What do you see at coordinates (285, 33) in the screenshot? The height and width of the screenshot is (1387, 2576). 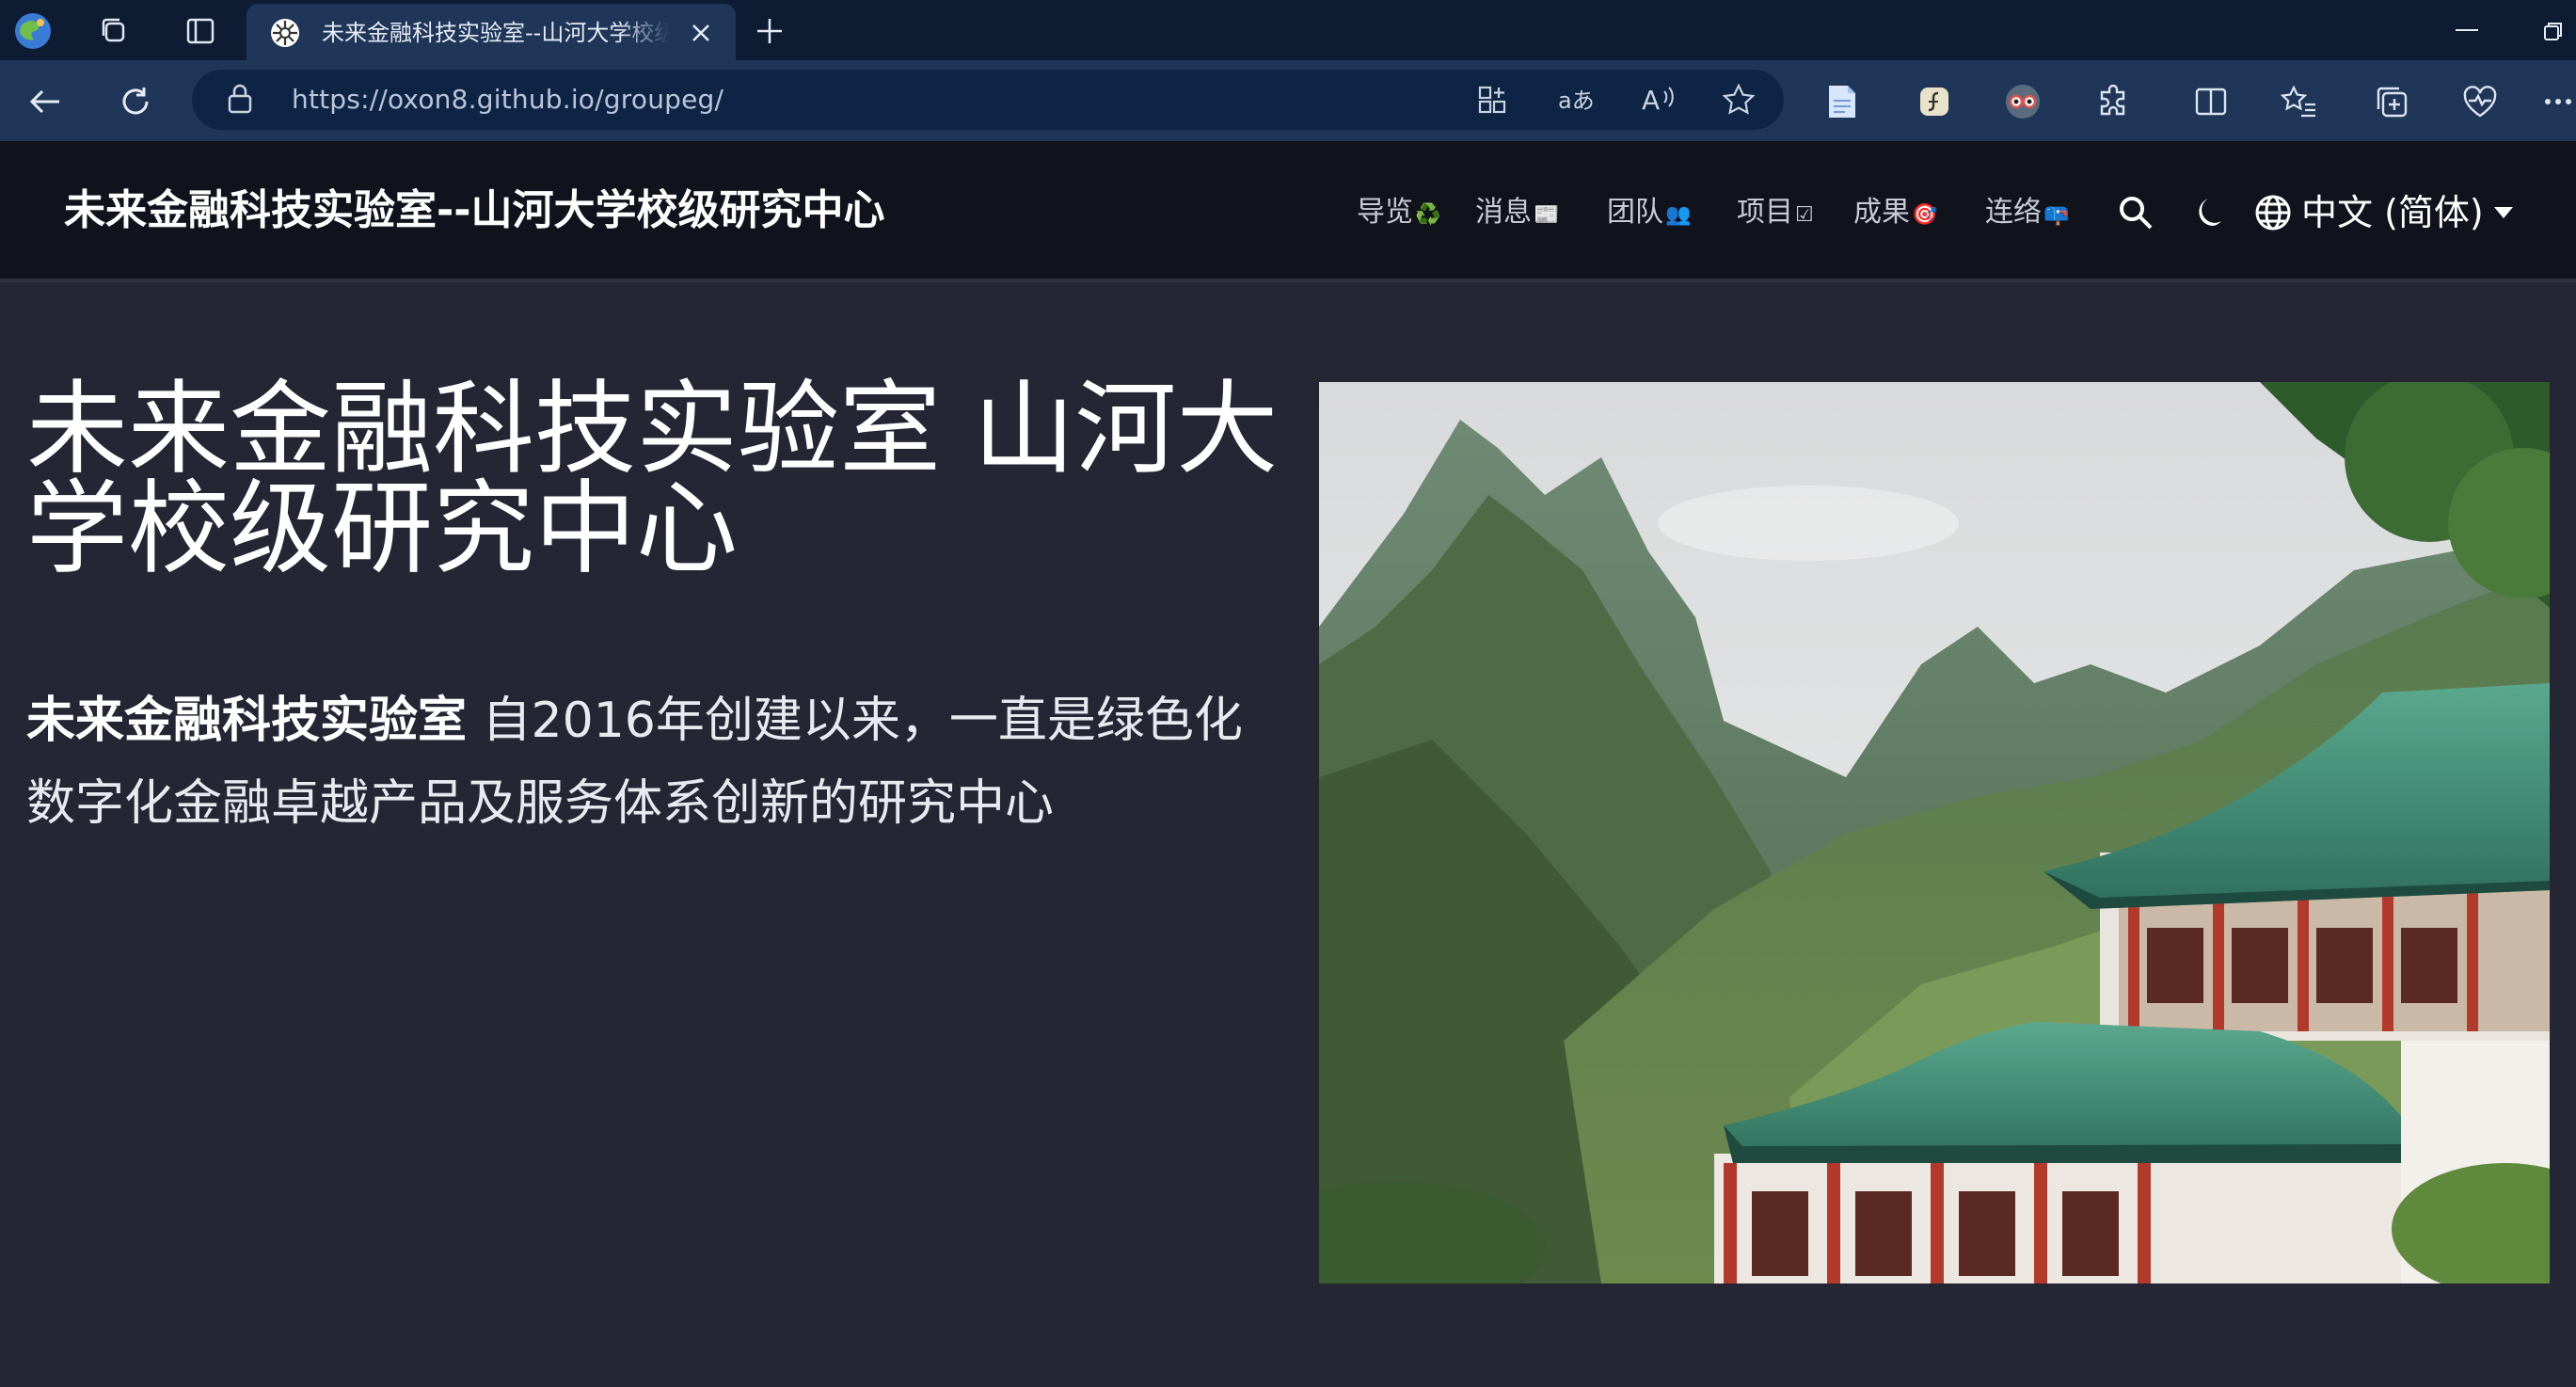 I see `site-favicon-icon` at bounding box center [285, 33].